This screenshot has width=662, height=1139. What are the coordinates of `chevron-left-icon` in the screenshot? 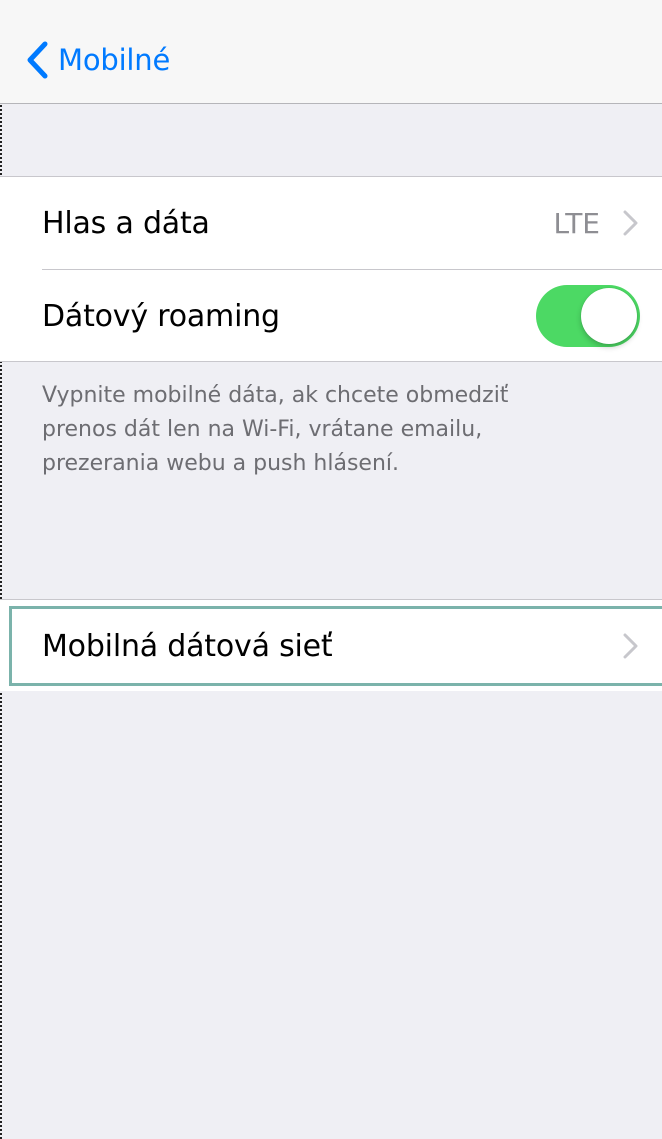 It's located at (37, 60).